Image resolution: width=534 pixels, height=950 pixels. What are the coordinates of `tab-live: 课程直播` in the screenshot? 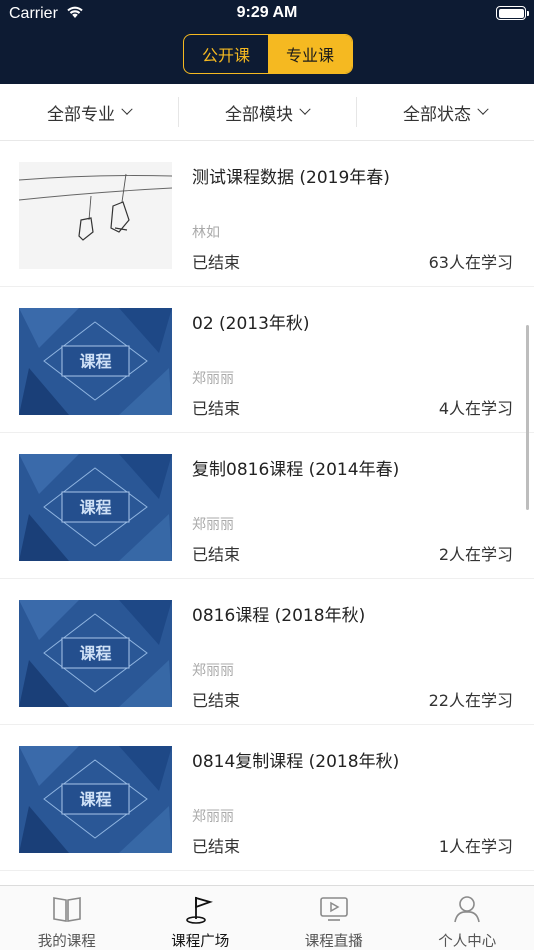 It's located at (334, 918).